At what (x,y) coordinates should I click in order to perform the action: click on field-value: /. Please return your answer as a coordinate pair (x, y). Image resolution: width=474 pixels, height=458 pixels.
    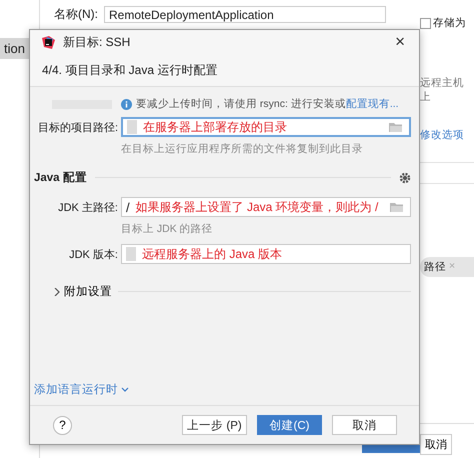
    Looking at the image, I should click on (128, 207).